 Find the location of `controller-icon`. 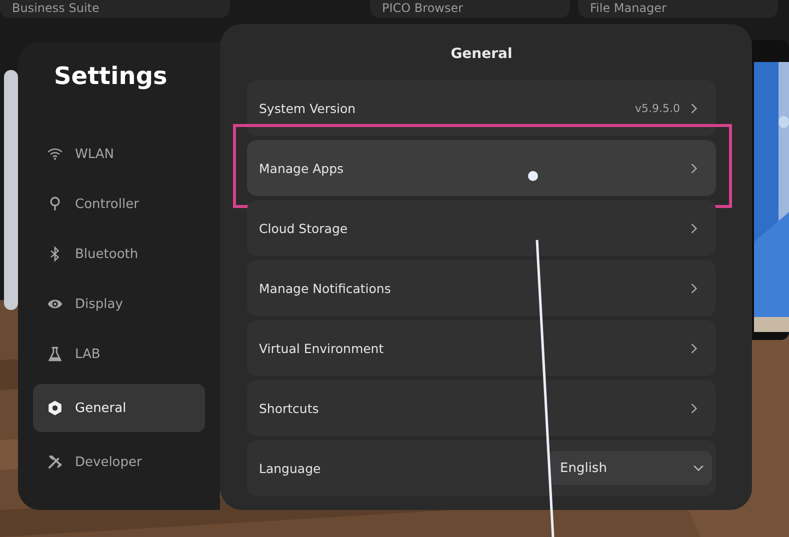

controller-icon is located at coordinates (55, 204).